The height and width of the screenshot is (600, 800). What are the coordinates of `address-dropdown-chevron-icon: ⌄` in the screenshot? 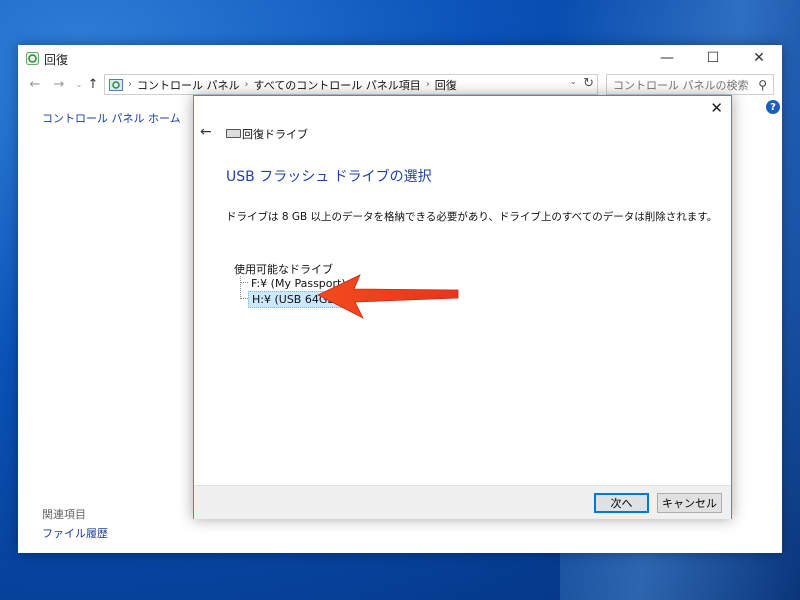 It's located at (573, 82).